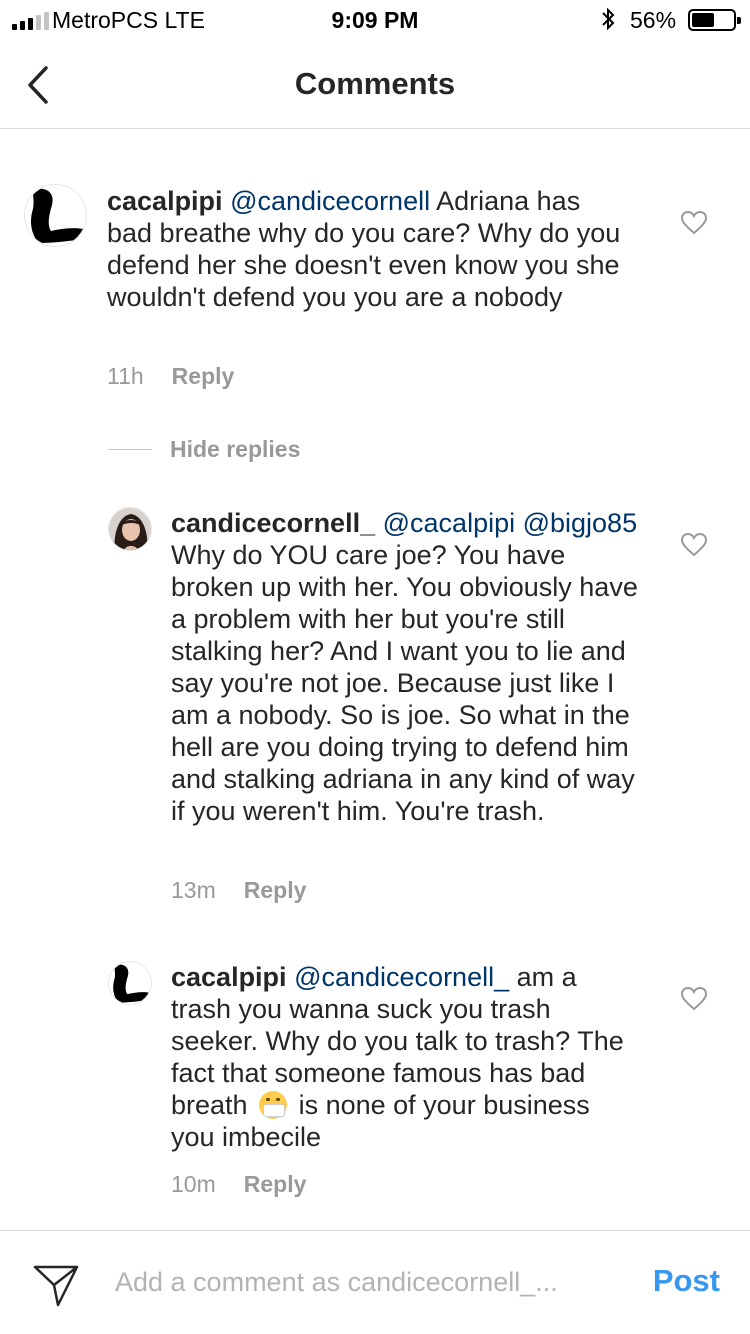 Image resolution: width=750 pixels, height=1334 pixels. I want to click on comment-meta: 11h Reply, so click(170, 376).